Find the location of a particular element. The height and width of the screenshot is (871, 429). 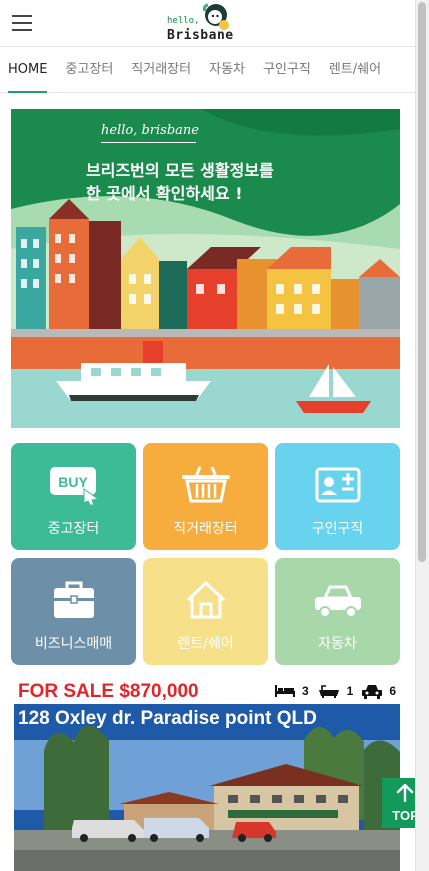

banner-headline: 브리즈번의 모든 생활정보를 한 곳에서 확인하세요 ! is located at coordinates (180, 182).